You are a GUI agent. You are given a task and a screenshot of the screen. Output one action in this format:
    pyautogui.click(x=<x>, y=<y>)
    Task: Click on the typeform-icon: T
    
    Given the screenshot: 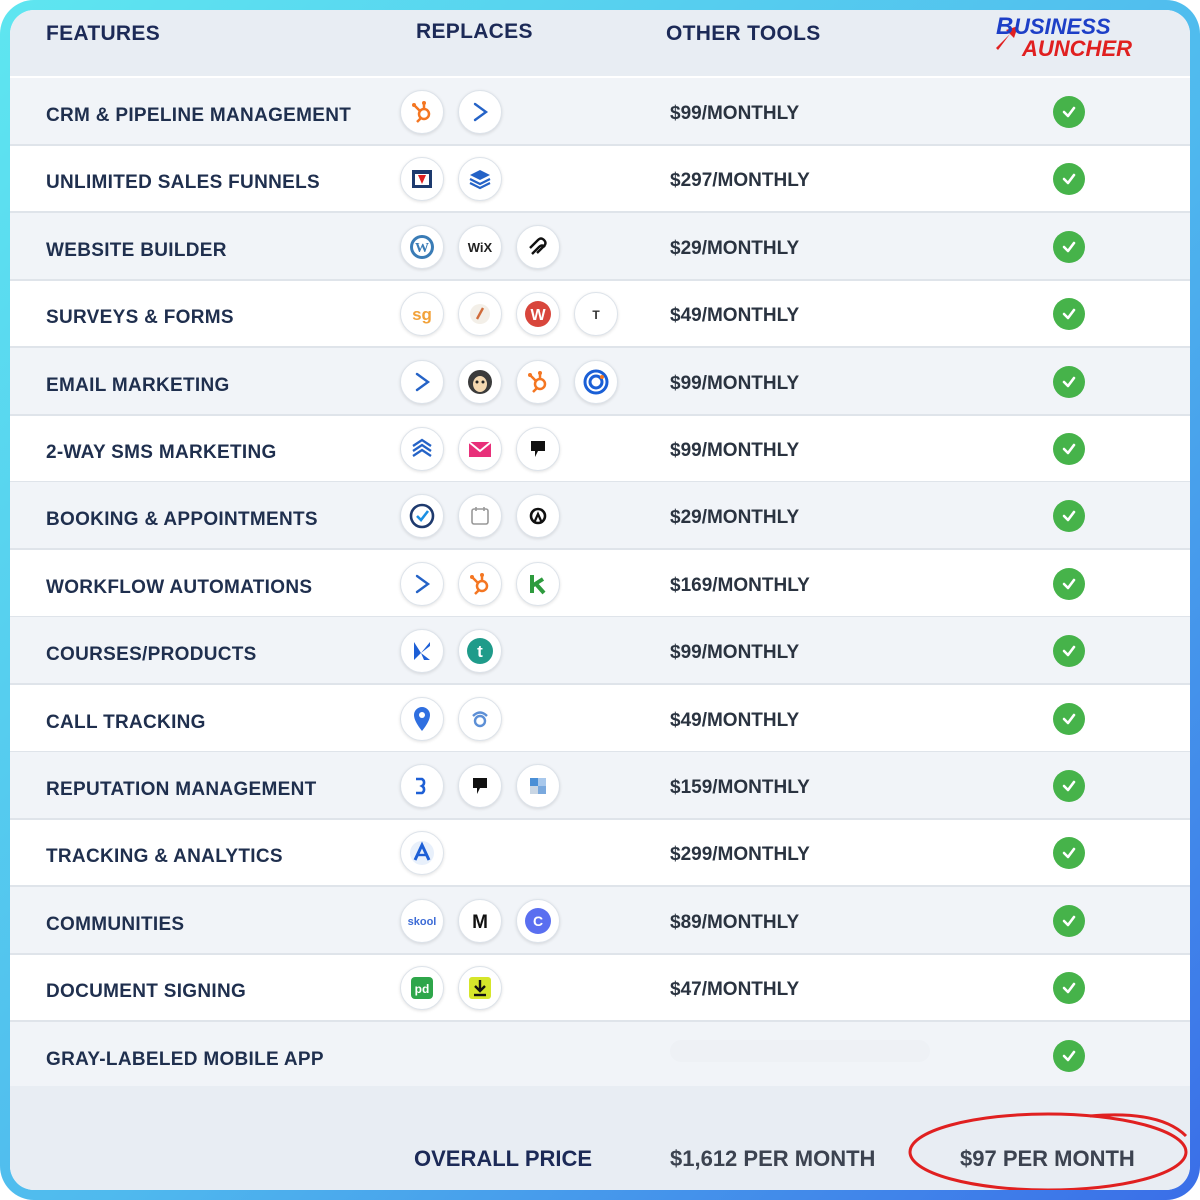 What is the action you would take?
    pyautogui.click(x=596, y=314)
    